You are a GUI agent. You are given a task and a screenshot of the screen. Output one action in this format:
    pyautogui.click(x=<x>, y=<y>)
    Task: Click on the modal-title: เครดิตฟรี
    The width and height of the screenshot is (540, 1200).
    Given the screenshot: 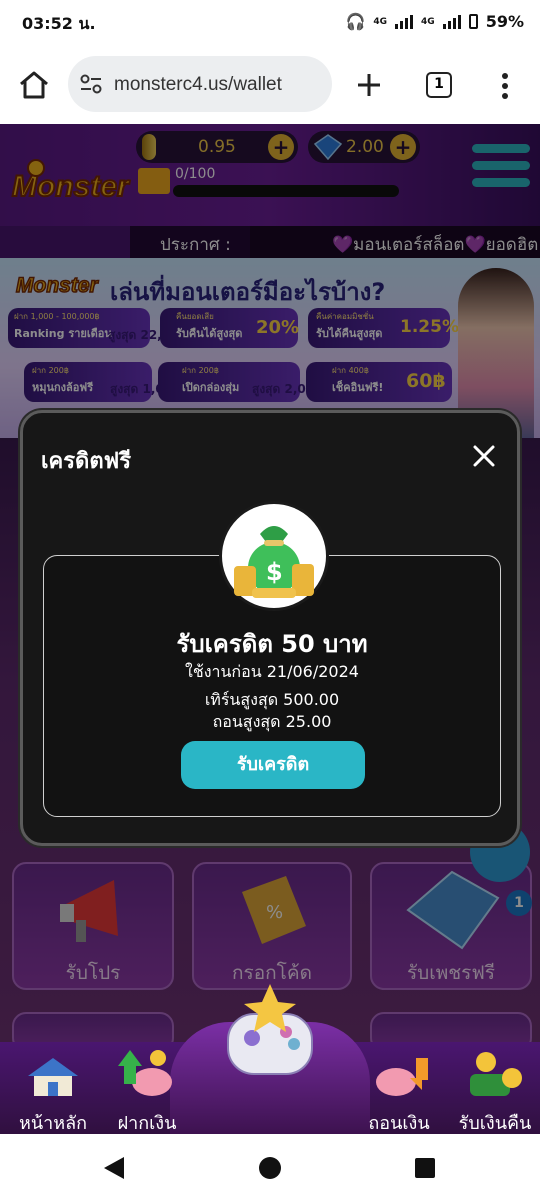 What is the action you would take?
    pyautogui.click(x=86, y=461)
    